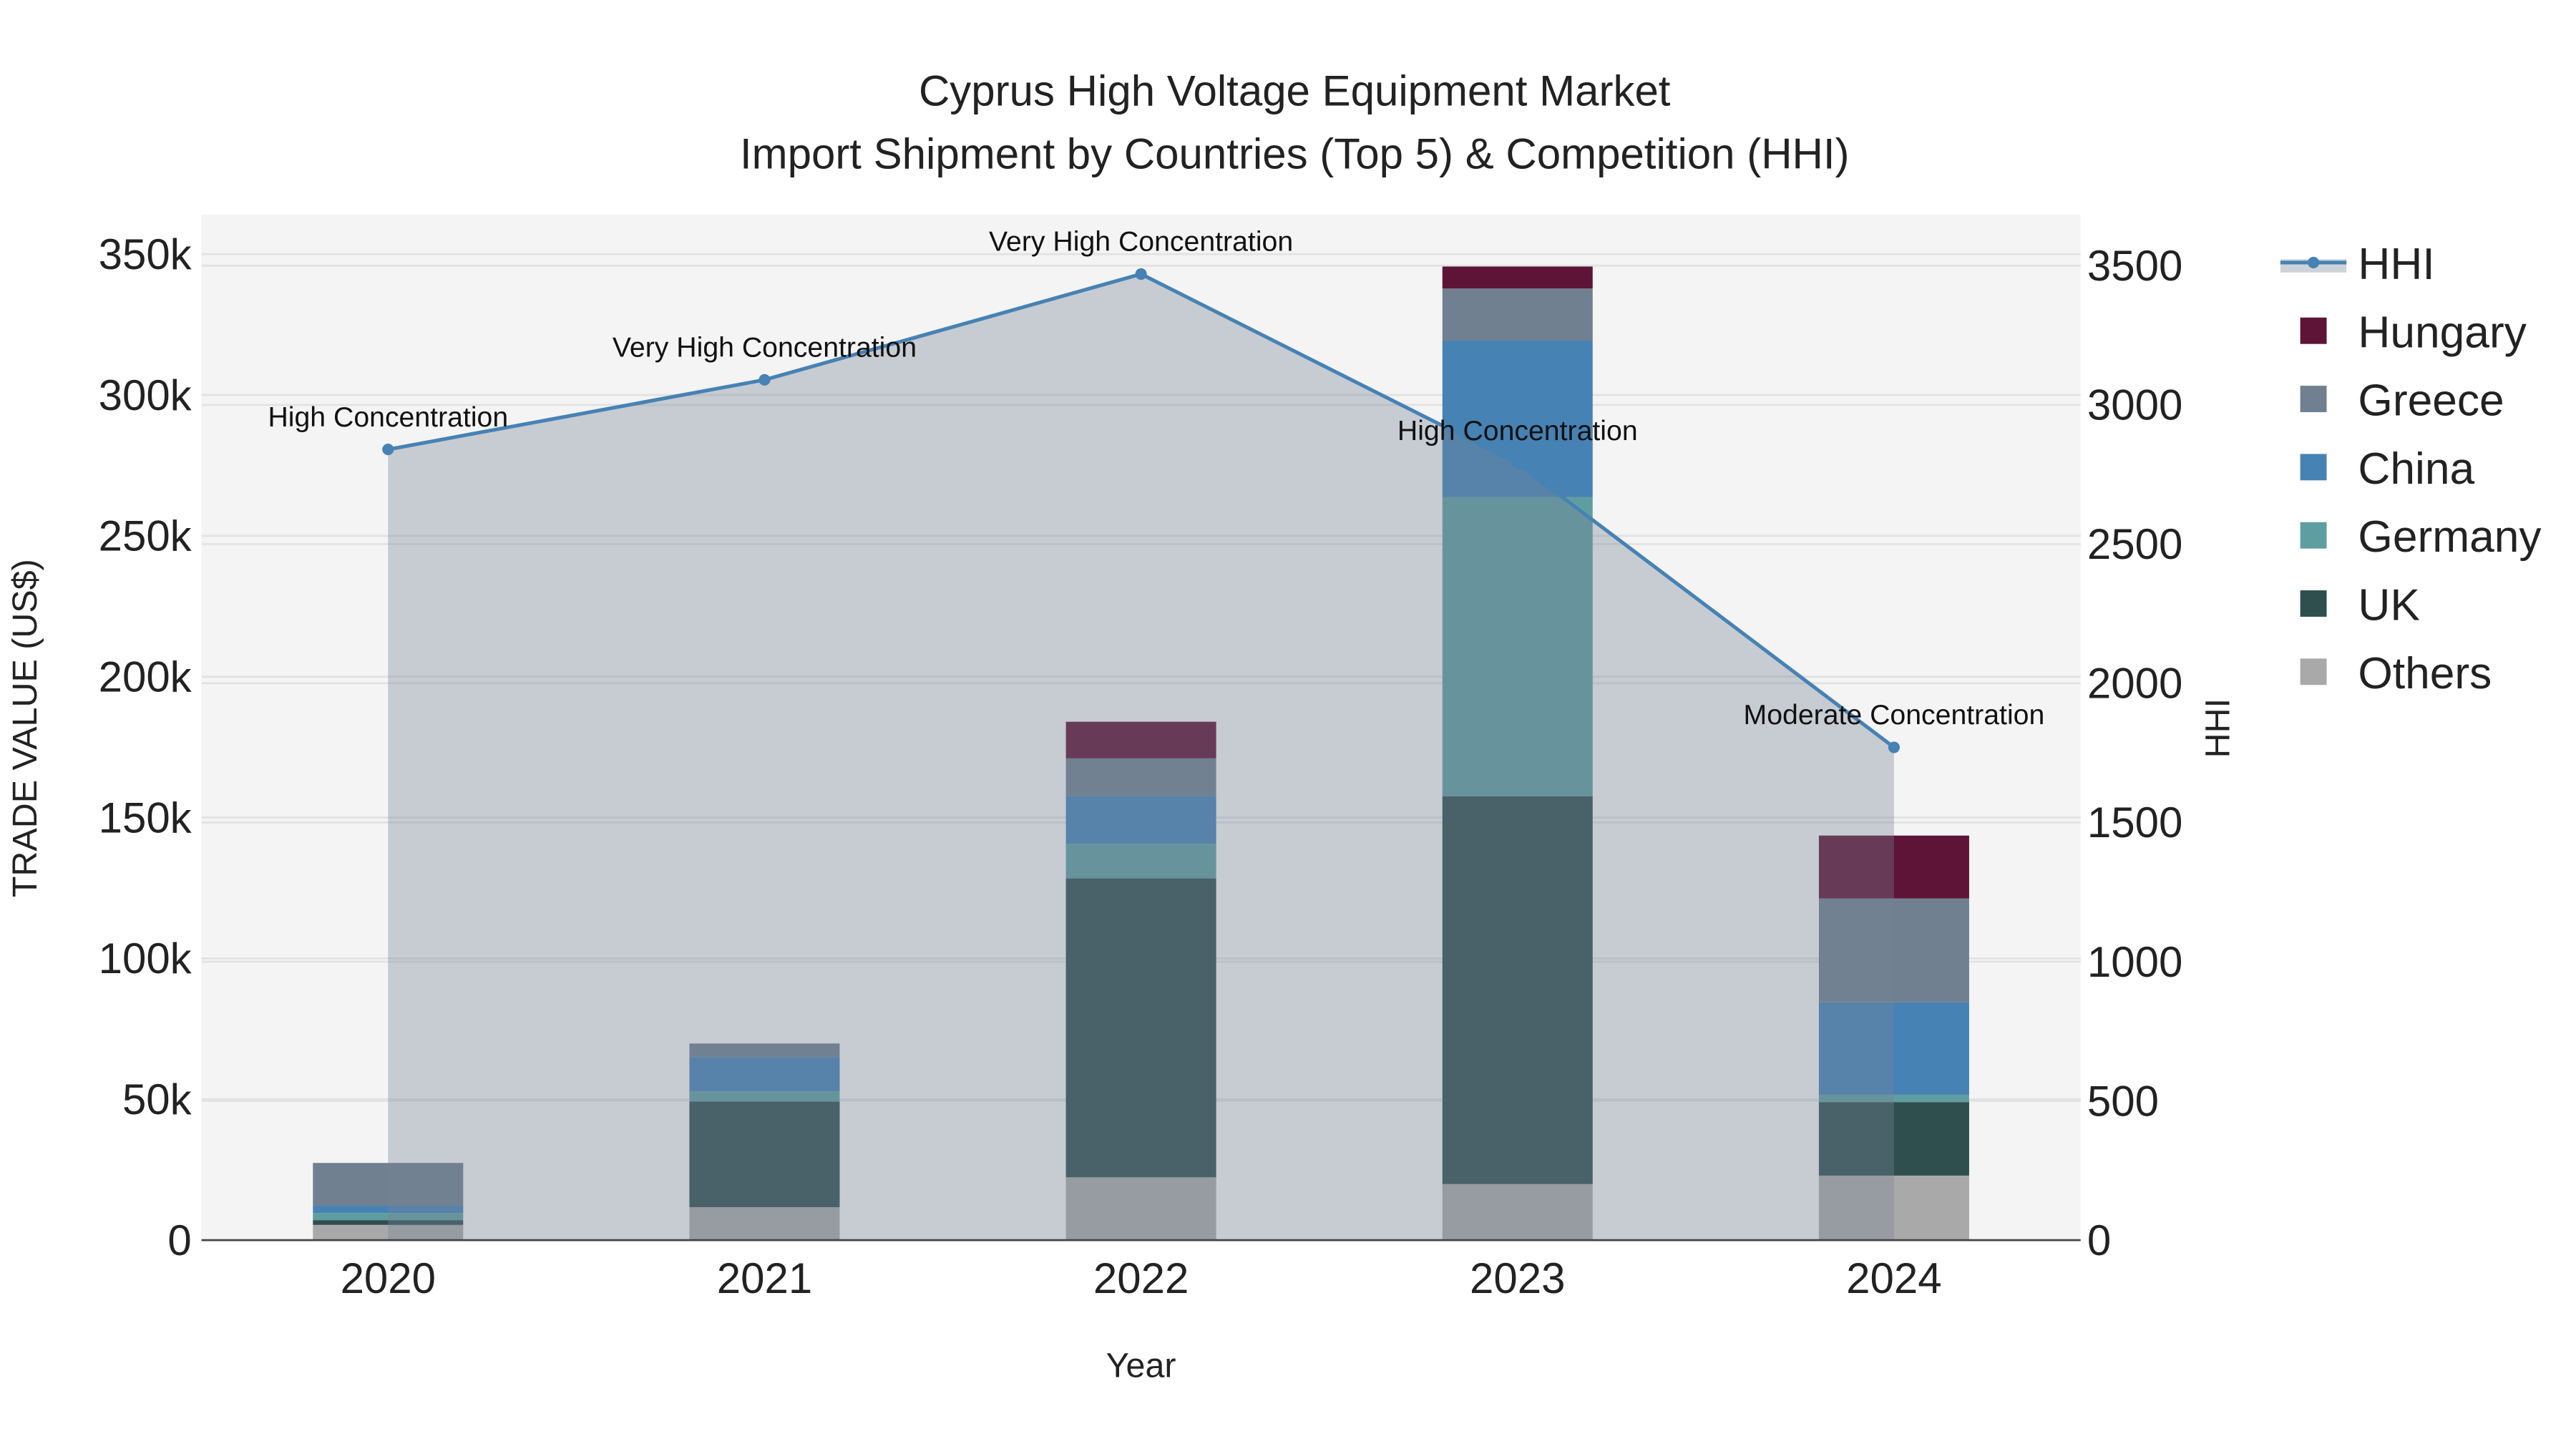  Describe the element at coordinates (179, 1240) in the screenshot. I see `y-tick-label: 0` at that location.